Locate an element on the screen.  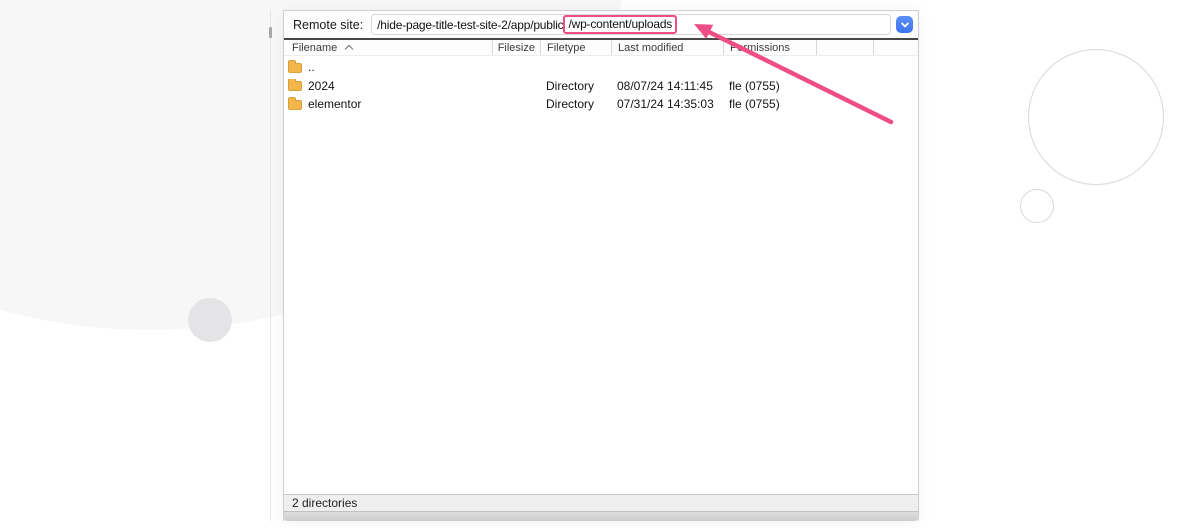
path-dropdown-button is located at coordinates (904, 24).